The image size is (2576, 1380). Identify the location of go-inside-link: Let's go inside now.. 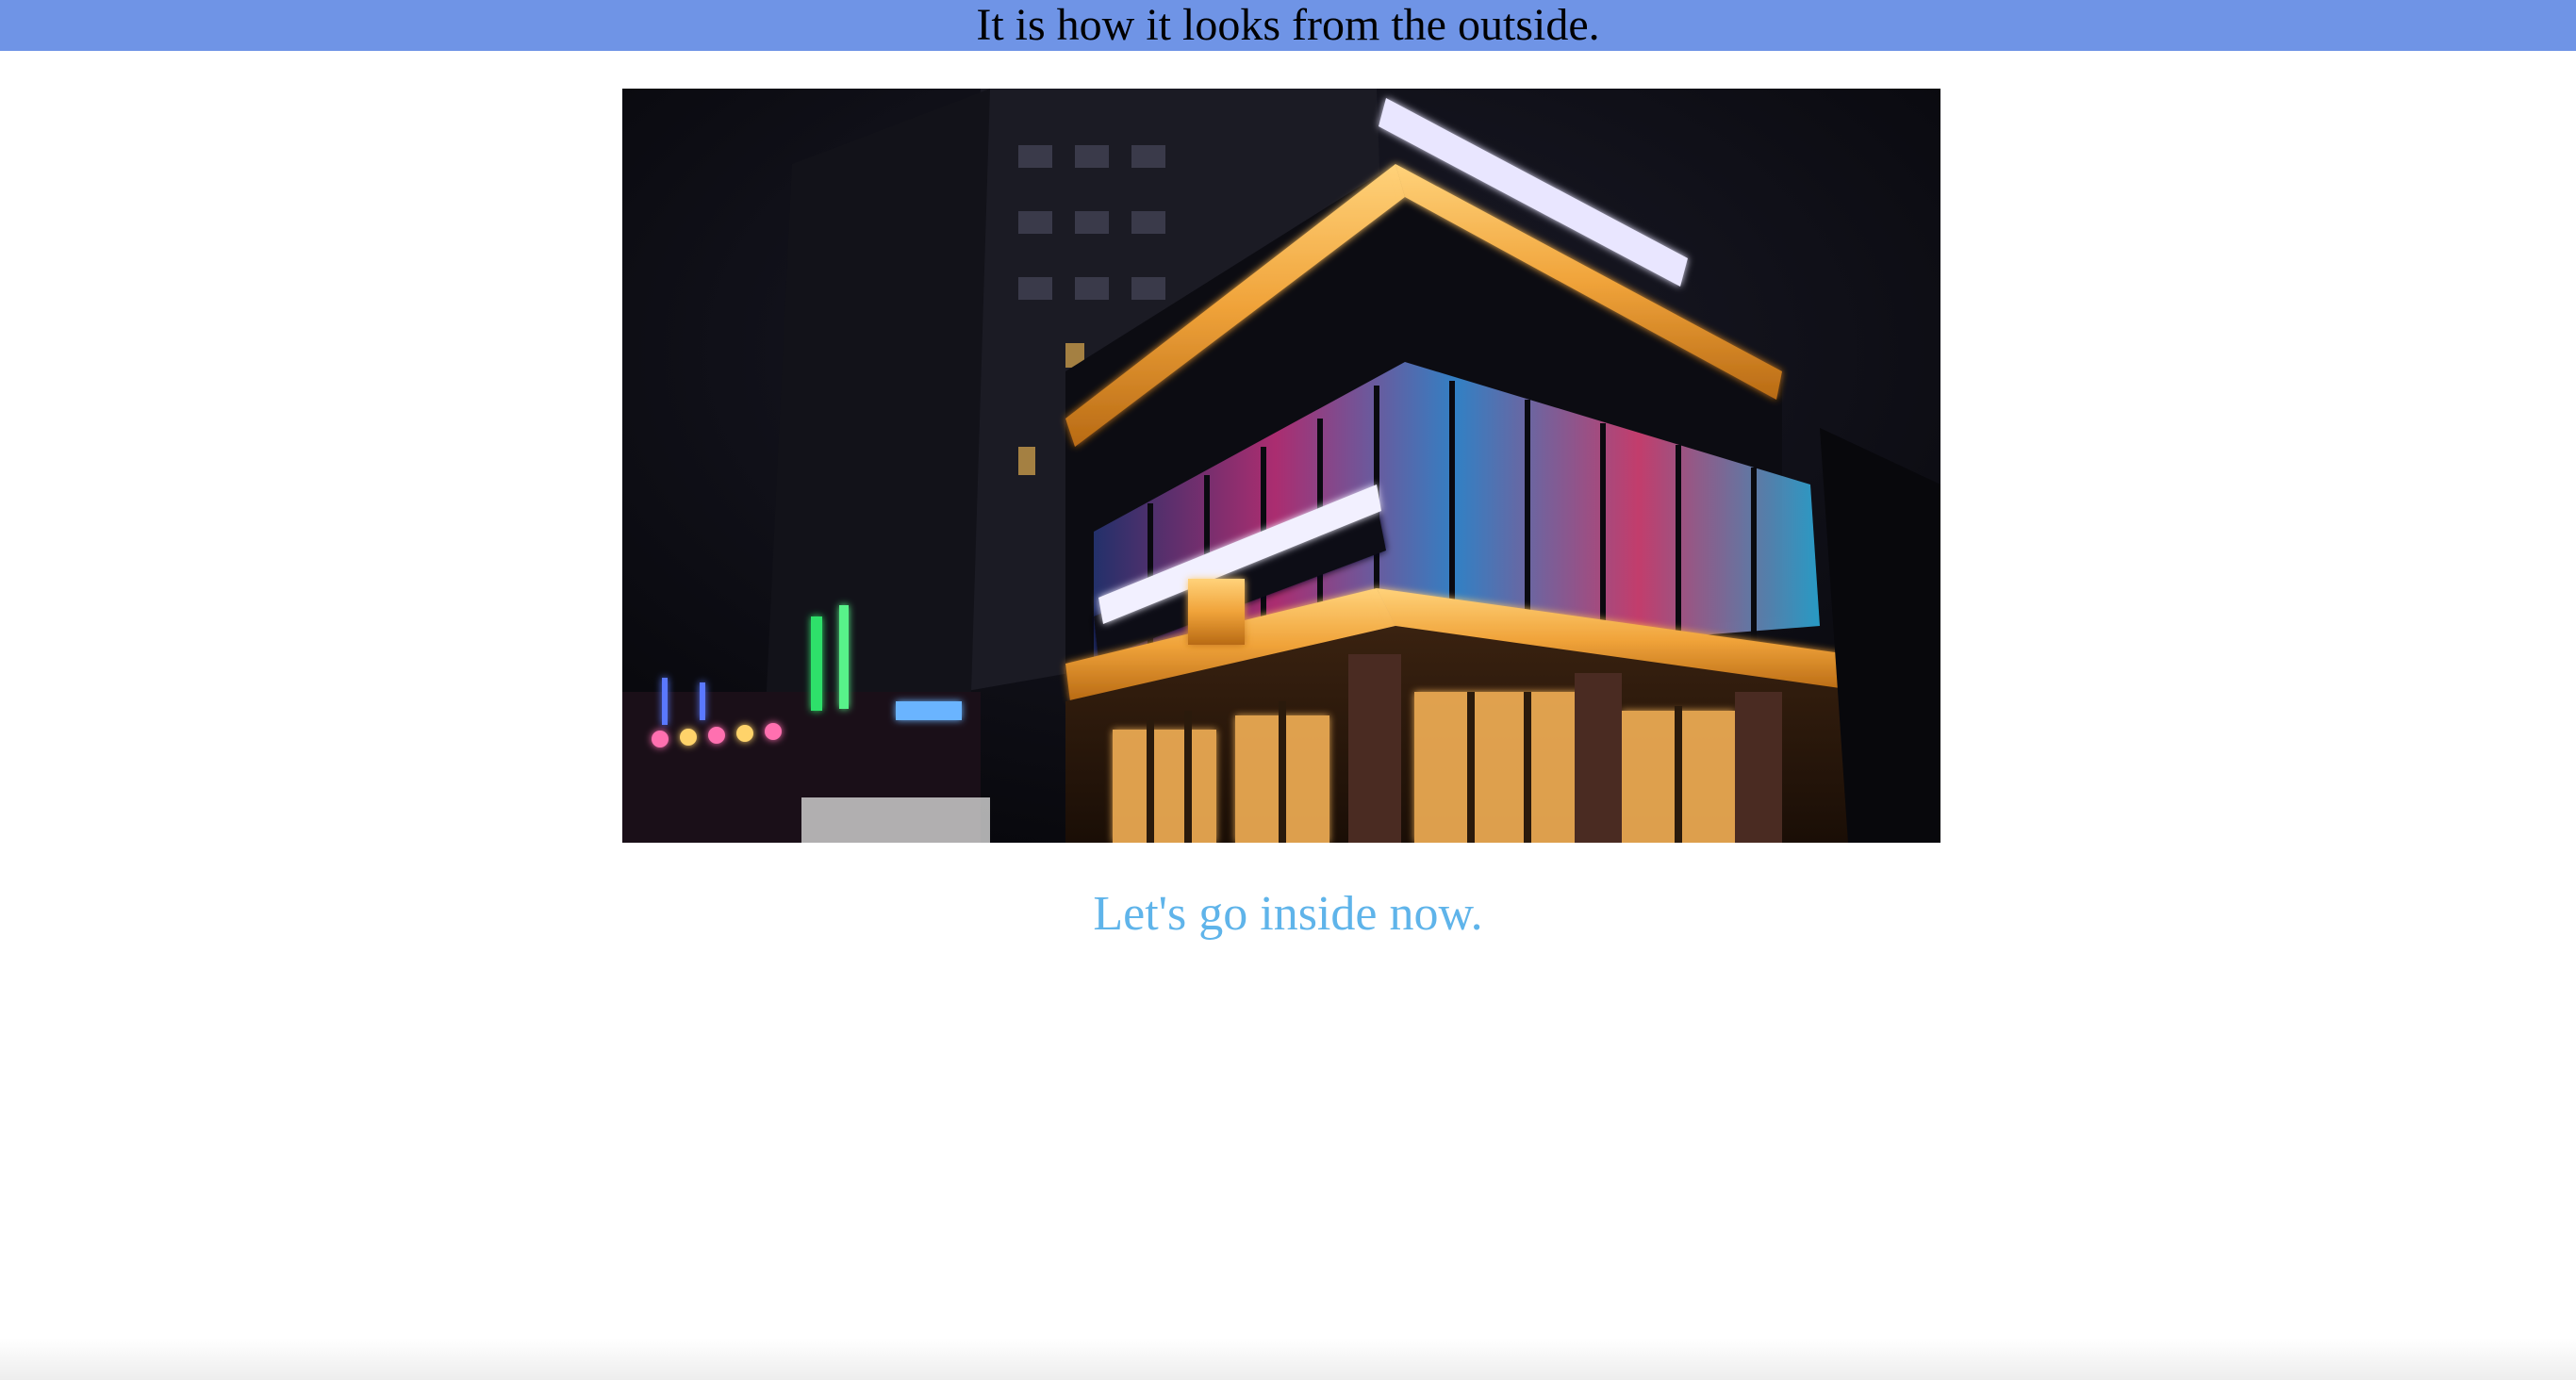
(1288, 914).